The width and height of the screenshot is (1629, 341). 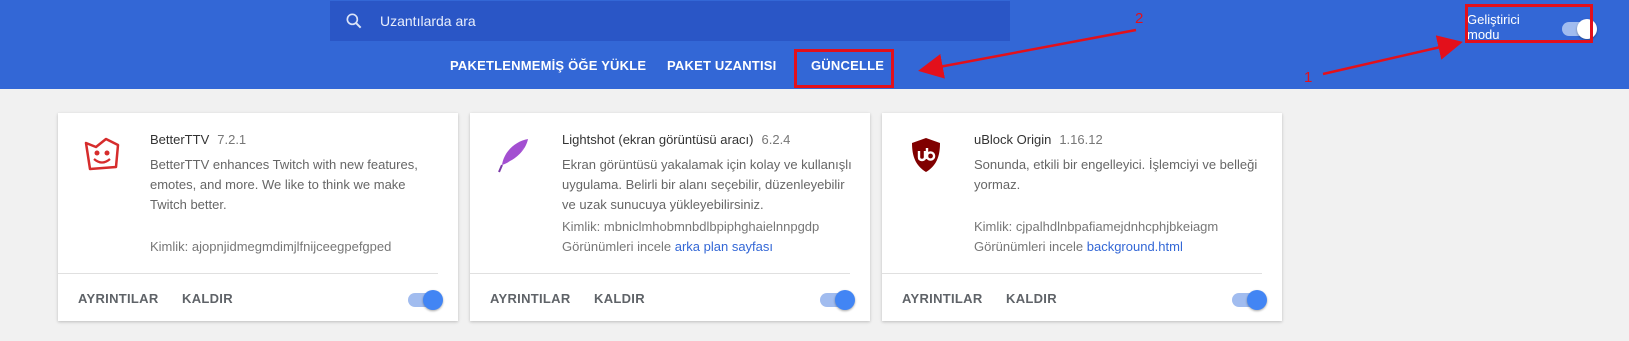 What do you see at coordinates (1392, 55) in the screenshot?
I see `arrow-to-dev-mode` at bounding box center [1392, 55].